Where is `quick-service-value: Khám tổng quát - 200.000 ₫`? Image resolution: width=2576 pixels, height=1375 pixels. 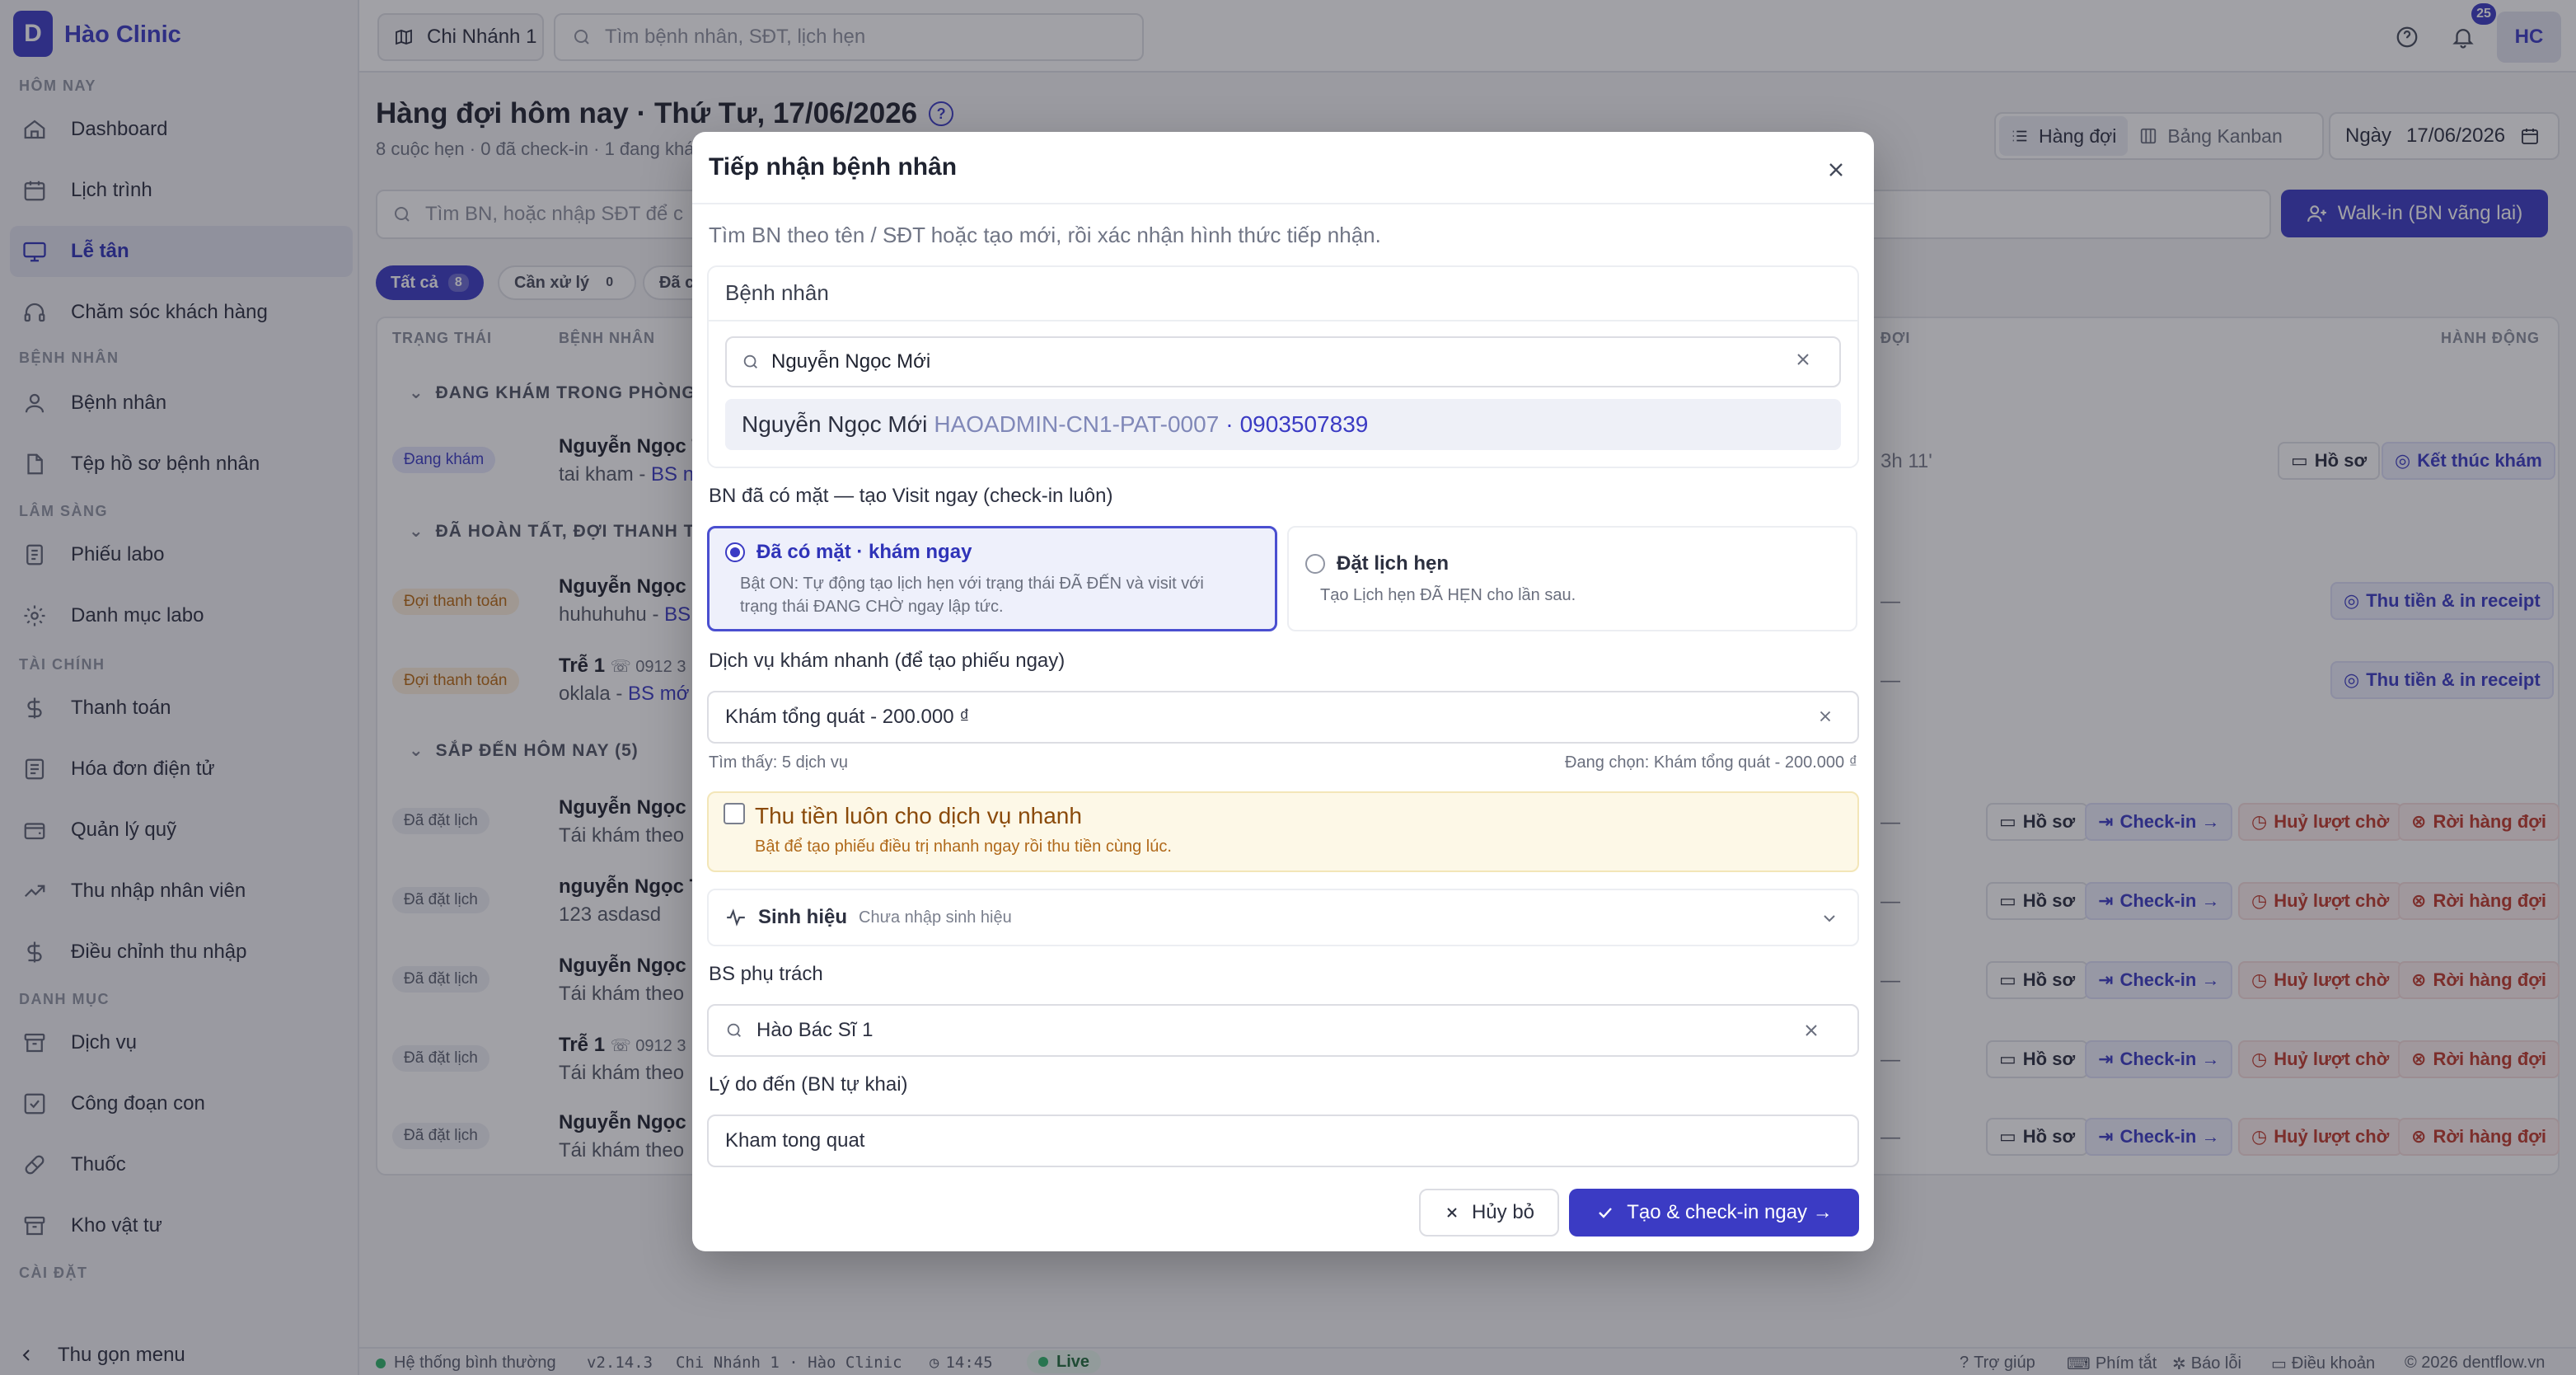
quick-service-value: Khám tổng quát - 200.000 ₫ is located at coordinates (847, 717).